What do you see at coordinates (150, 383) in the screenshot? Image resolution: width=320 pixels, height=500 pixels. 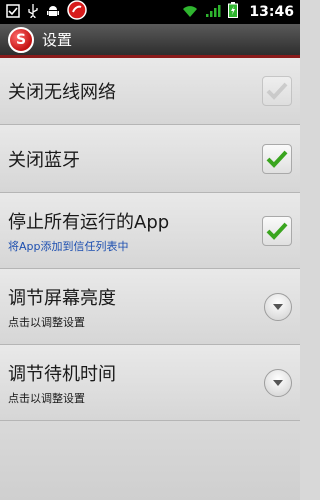 I see `setting-row-standby: 调节待机时间 点击以调整设置` at bounding box center [150, 383].